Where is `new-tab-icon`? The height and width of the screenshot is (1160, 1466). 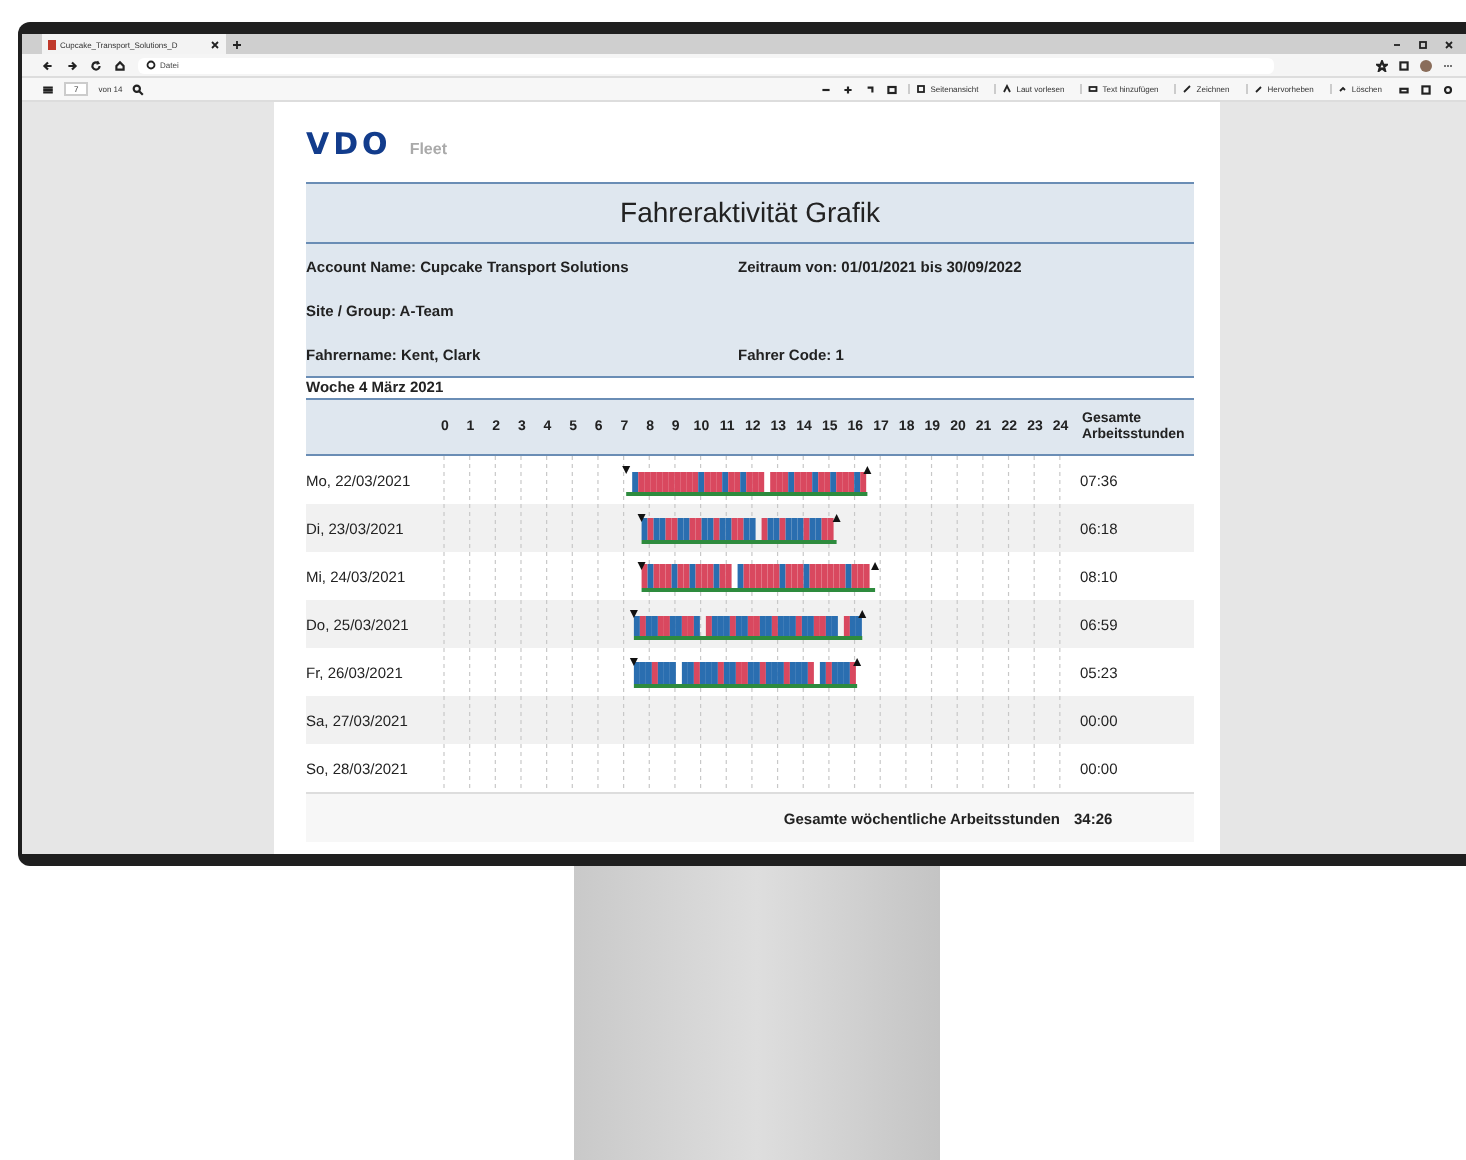 new-tab-icon is located at coordinates (237, 44).